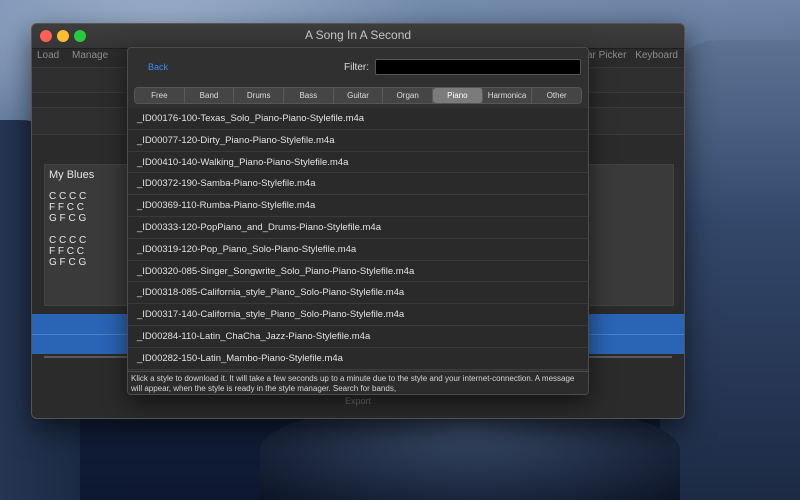  I want to click on filter-label: Filter:, so click(356, 67).